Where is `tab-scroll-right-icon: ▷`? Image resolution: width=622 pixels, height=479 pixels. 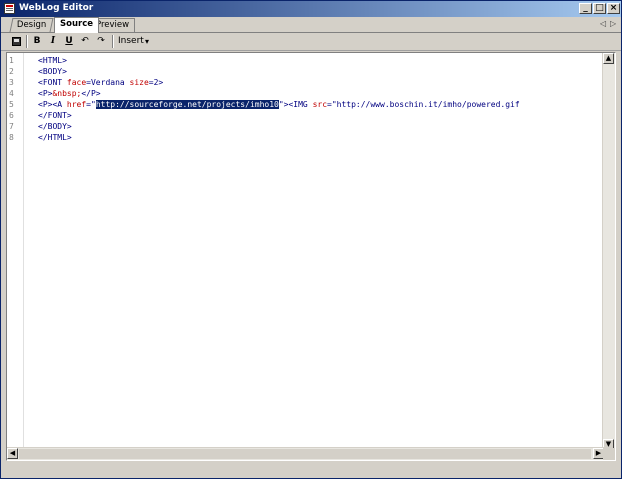 tab-scroll-right-icon: ▷ is located at coordinates (613, 23).